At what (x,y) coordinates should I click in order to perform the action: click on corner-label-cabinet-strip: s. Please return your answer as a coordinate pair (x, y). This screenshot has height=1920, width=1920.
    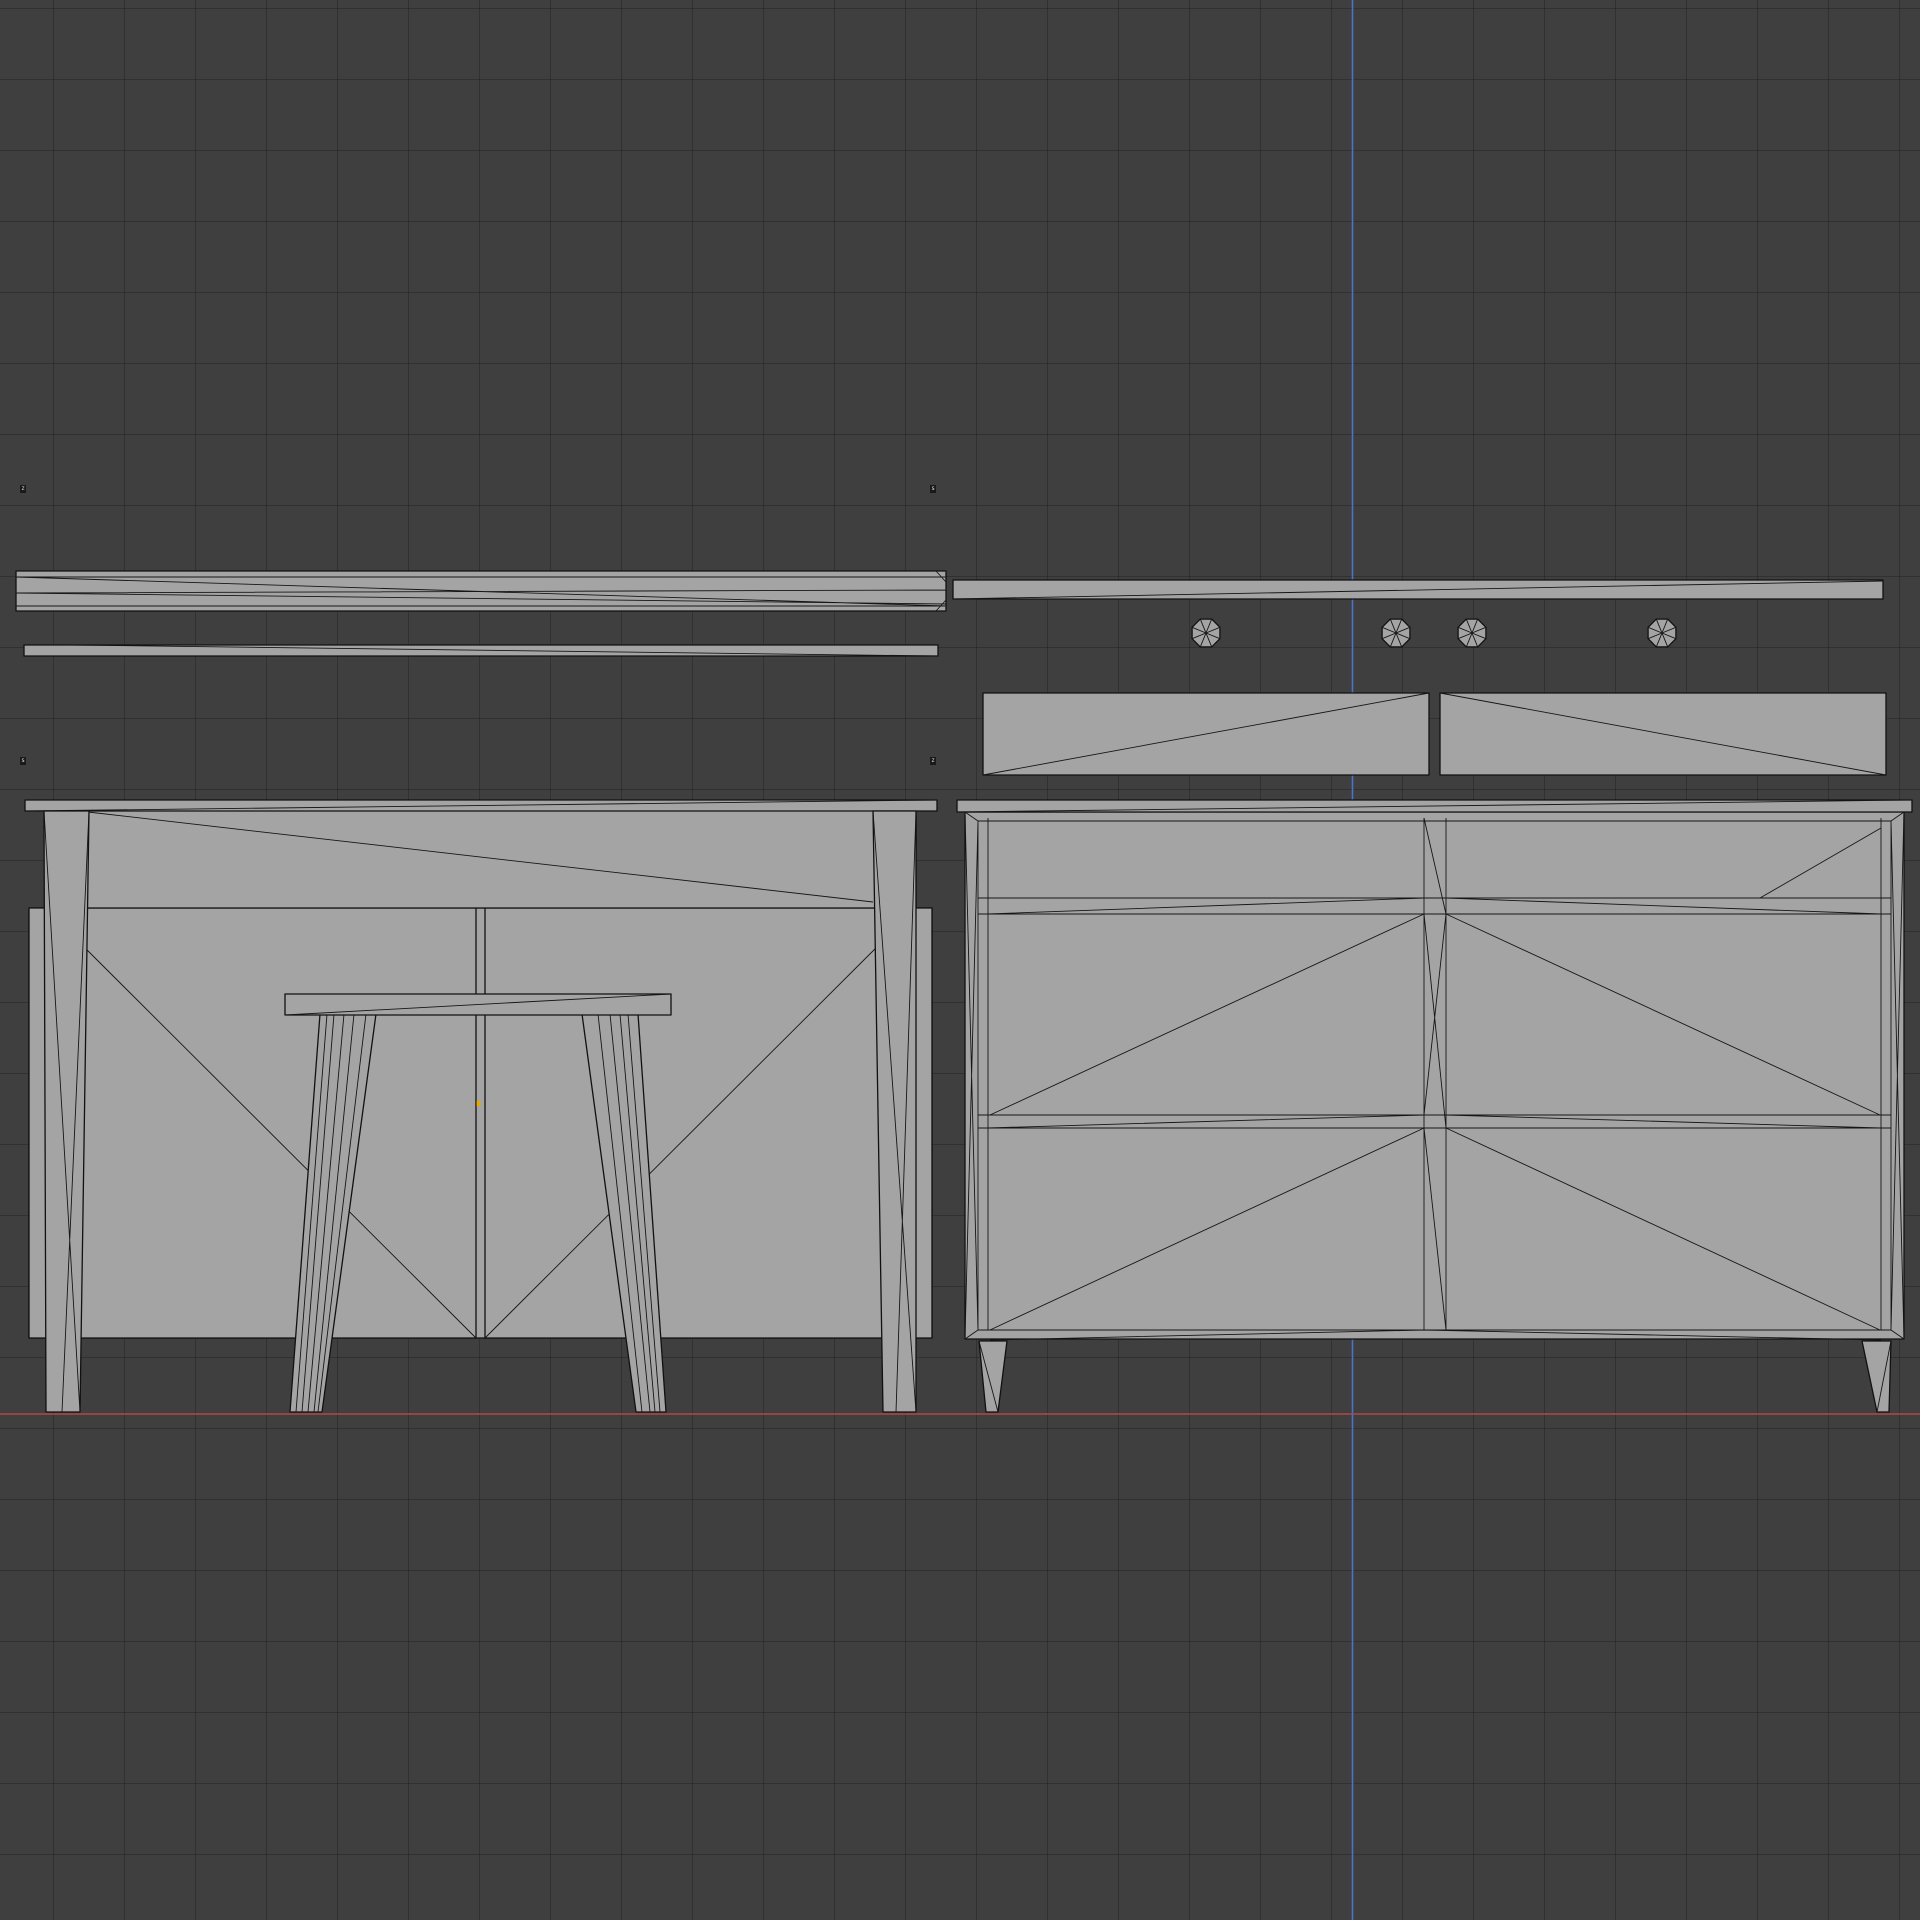
    Looking at the image, I should click on (933, 489).